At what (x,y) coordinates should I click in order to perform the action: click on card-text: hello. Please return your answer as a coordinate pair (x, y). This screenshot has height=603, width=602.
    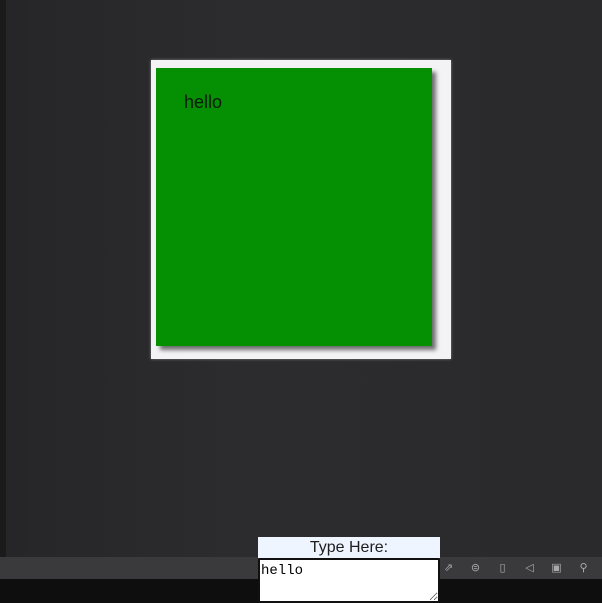
    Looking at the image, I should click on (203, 102).